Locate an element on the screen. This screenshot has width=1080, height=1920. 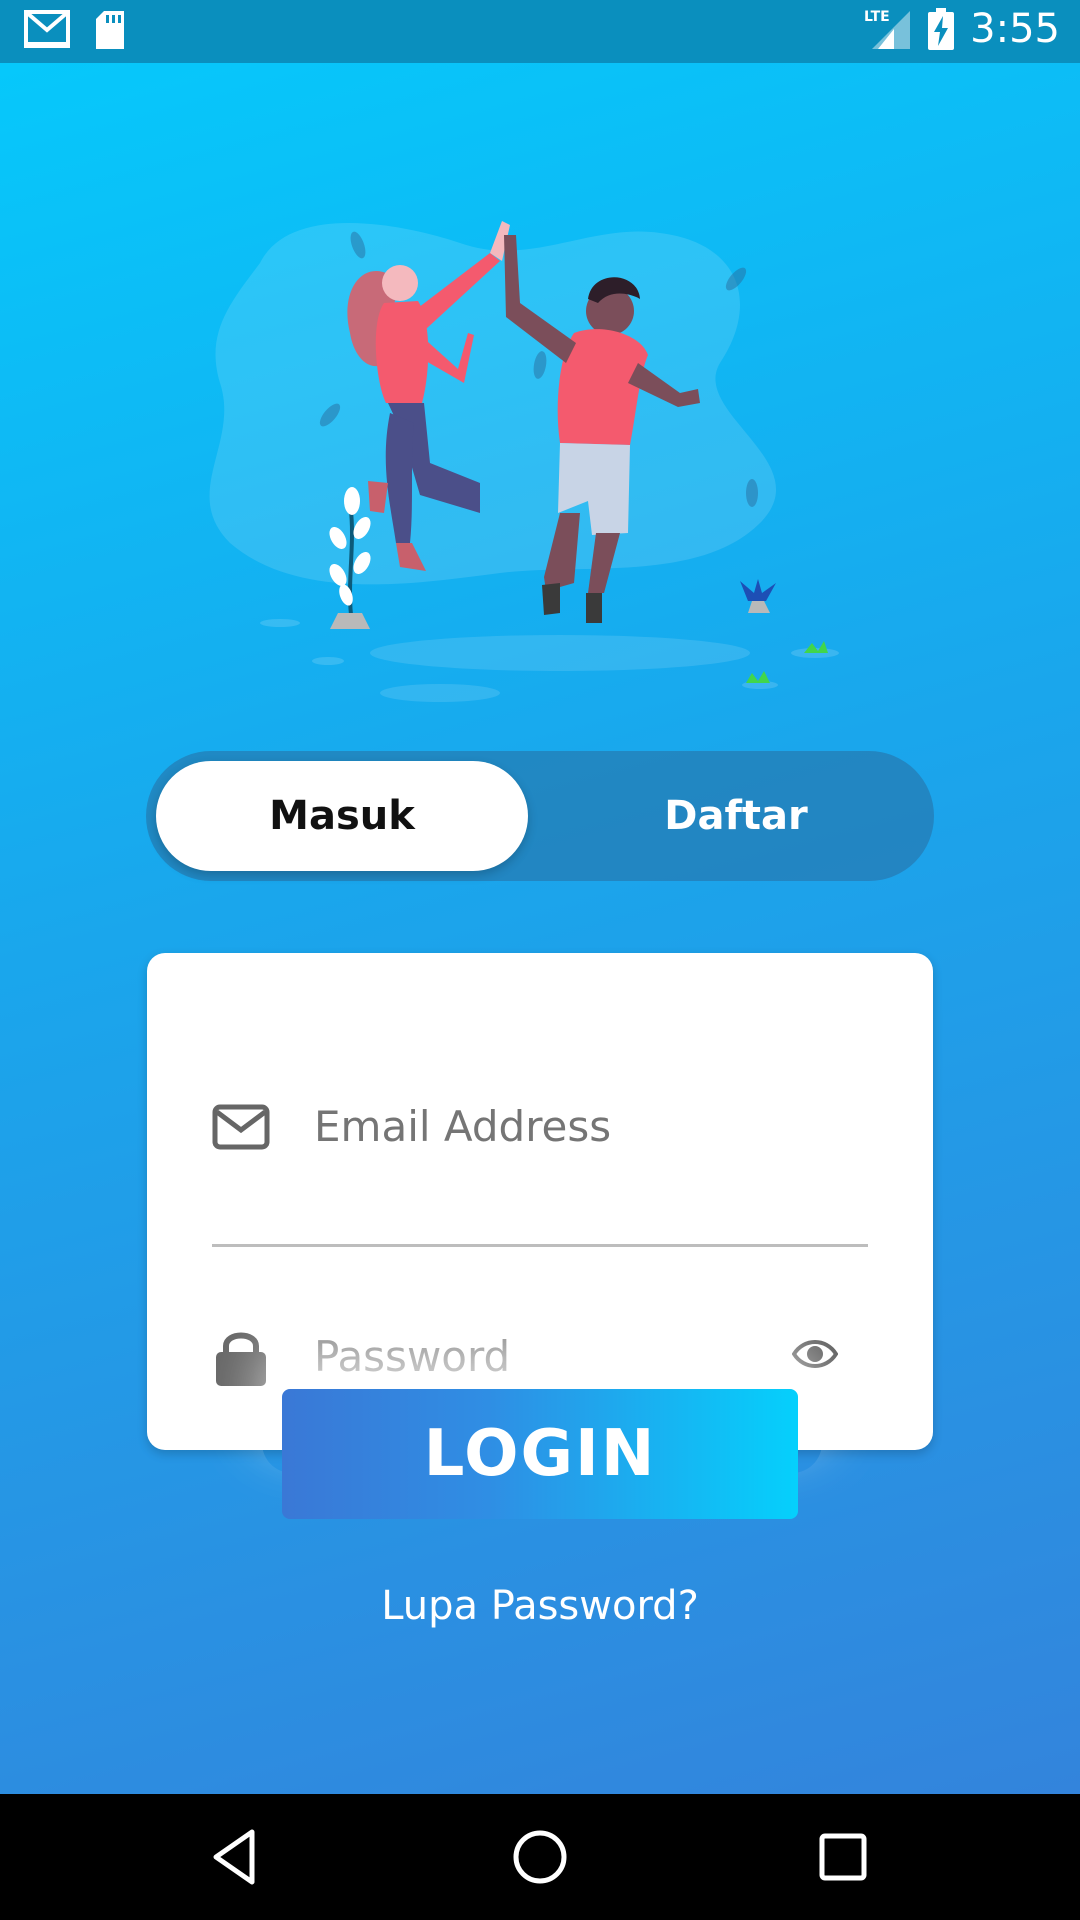
sd-card-icon is located at coordinates (110, 30).